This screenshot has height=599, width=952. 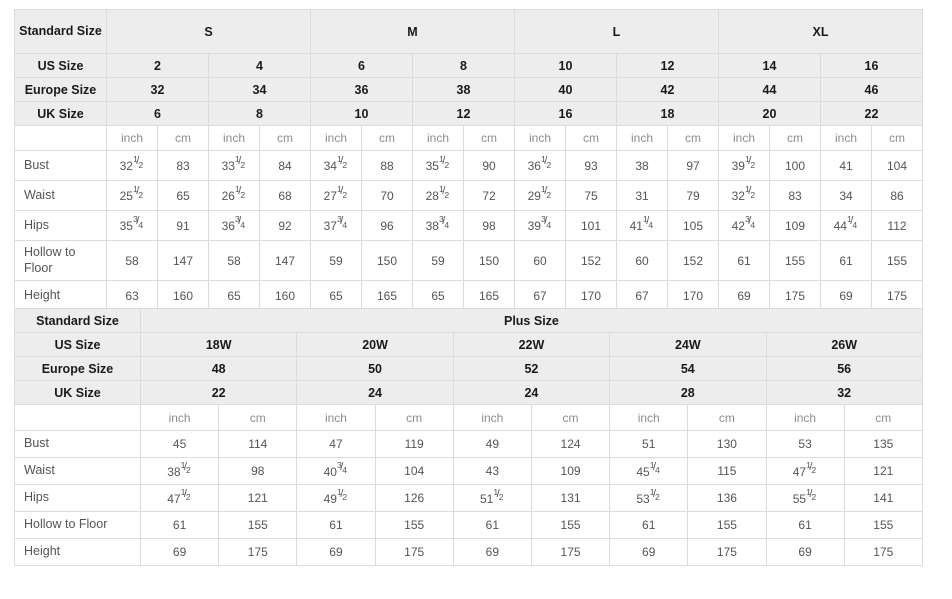 What do you see at coordinates (489, 225) in the screenshot?
I see `measurement-value: 98` at bounding box center [489, 225].